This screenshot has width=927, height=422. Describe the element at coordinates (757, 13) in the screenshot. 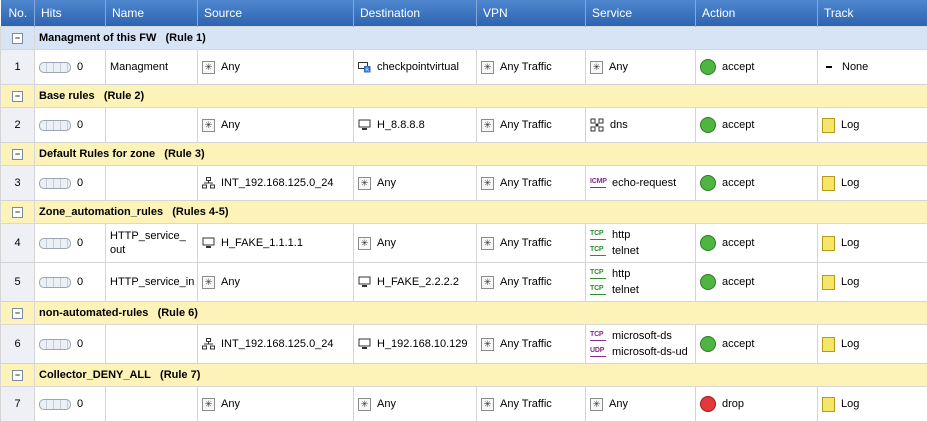

I see `column-header-action: Action` at that location.